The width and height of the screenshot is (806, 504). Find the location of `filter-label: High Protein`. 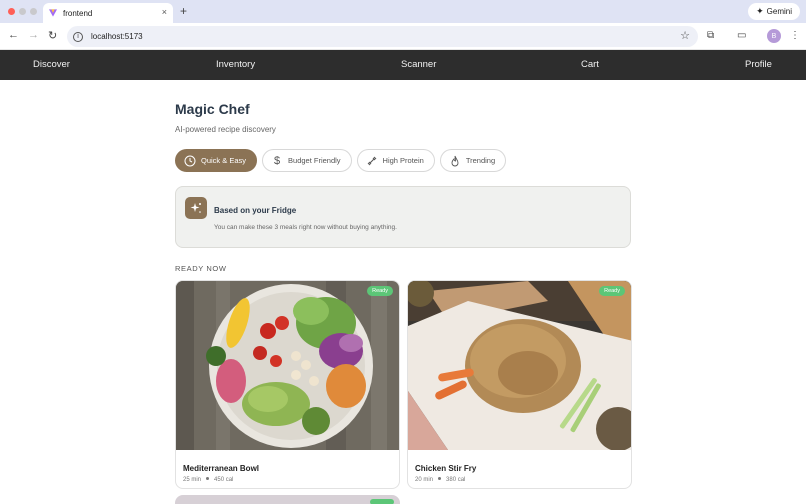

filter-label: High Protein is located at coordinates (403, 160).